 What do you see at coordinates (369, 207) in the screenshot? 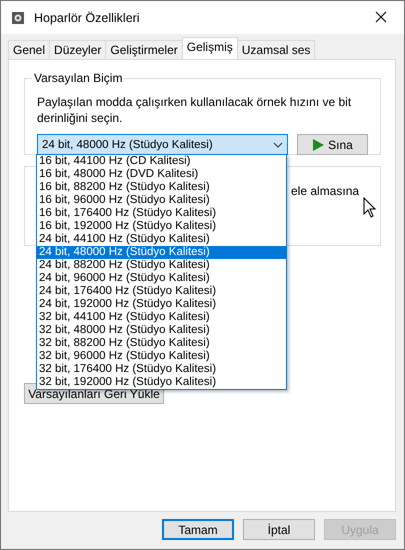
I see `mouse-pointer-icon` at bounding box center [369, 207].